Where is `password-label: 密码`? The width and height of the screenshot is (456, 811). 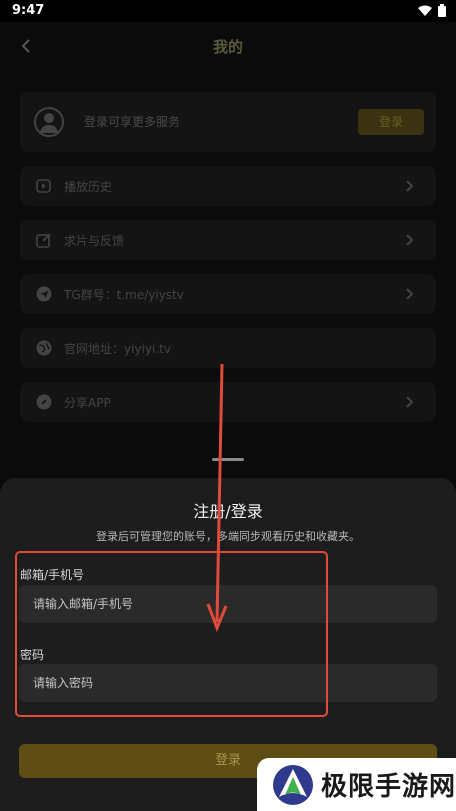
password-label: 密码 is located at coordinates (32, 655).